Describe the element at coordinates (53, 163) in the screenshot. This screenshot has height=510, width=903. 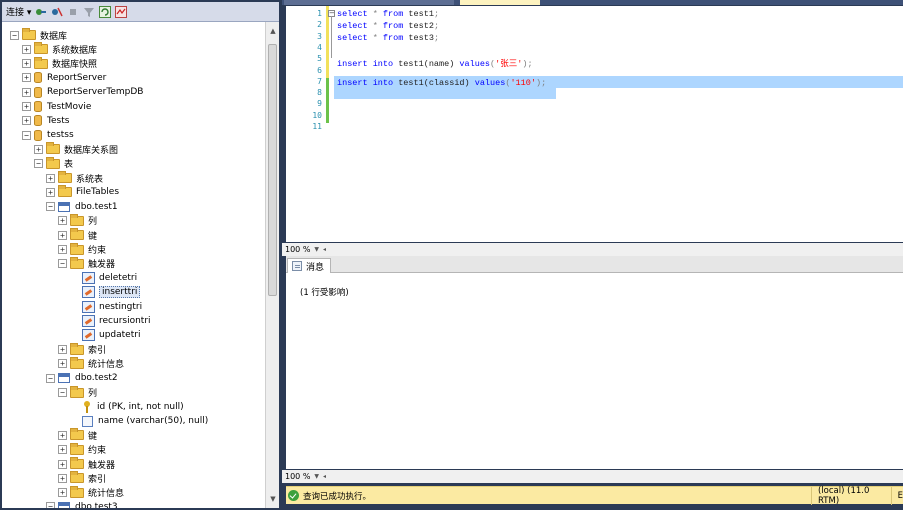
I see `tree-item: − 表` at that location.